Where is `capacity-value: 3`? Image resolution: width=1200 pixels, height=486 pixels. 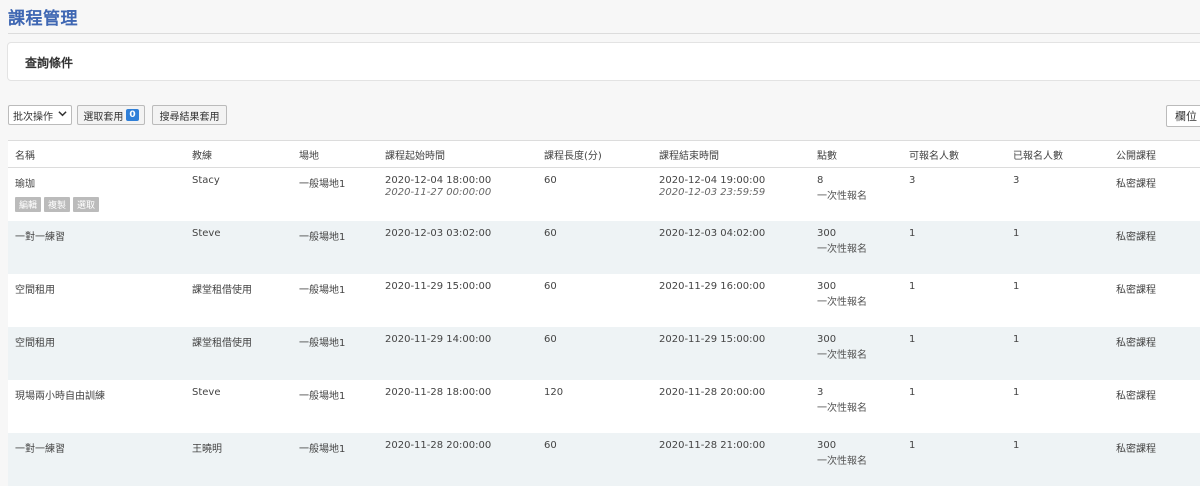 capacity-value: 3 is located at coordinates (912, 180).